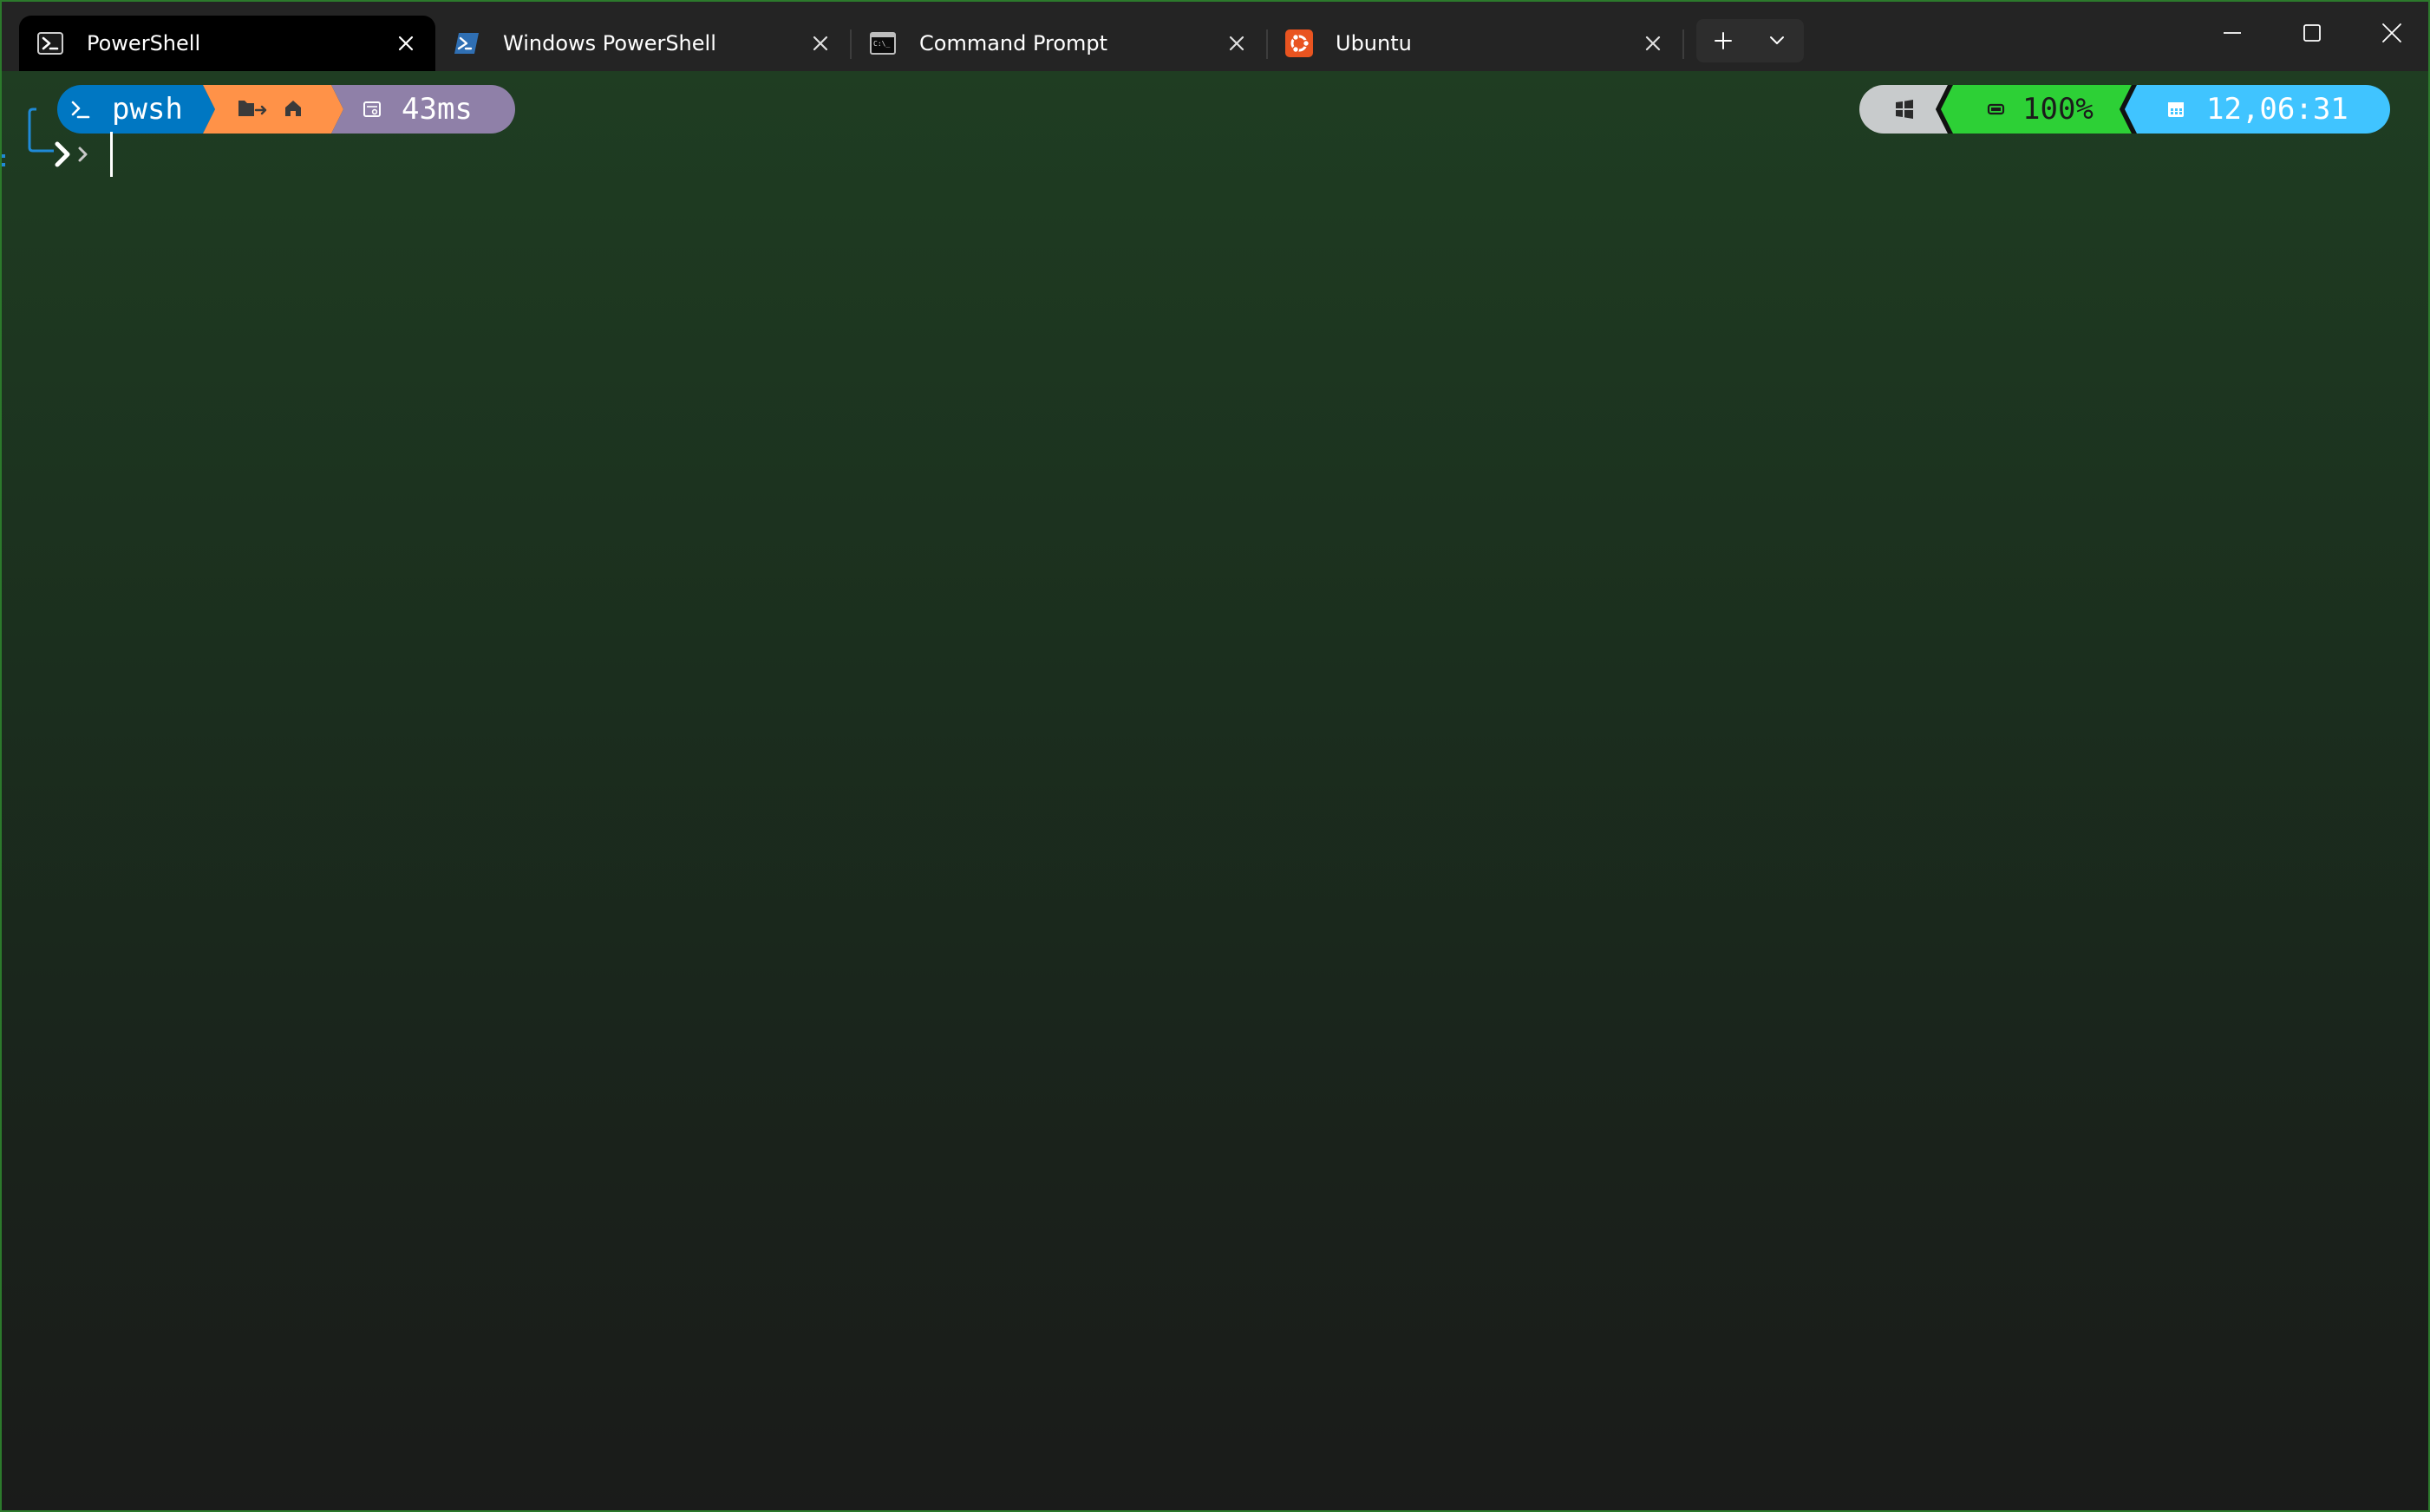 The height and width of the screenshot is (1512, 2430). I want to click on powershell-icon, so click(50, 43).